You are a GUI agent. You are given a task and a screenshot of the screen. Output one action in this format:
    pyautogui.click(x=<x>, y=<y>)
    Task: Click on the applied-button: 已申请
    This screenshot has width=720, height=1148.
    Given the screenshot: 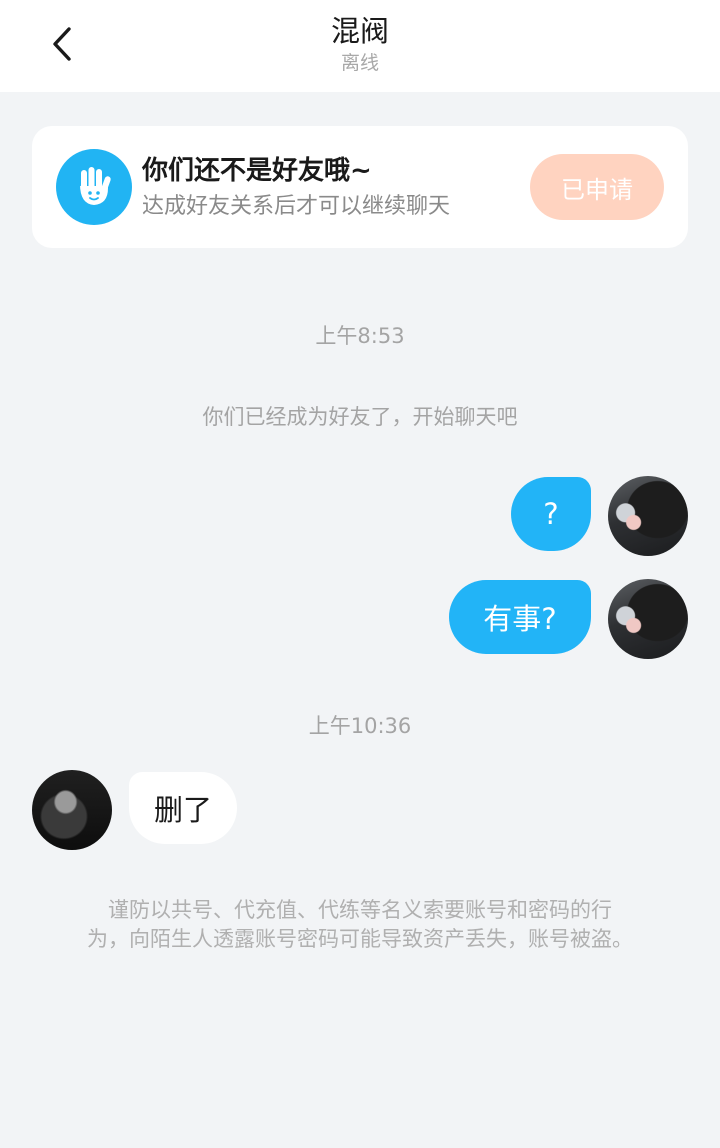 What is the action you would take?
    pyautogui.click(x=597, y=187)
    